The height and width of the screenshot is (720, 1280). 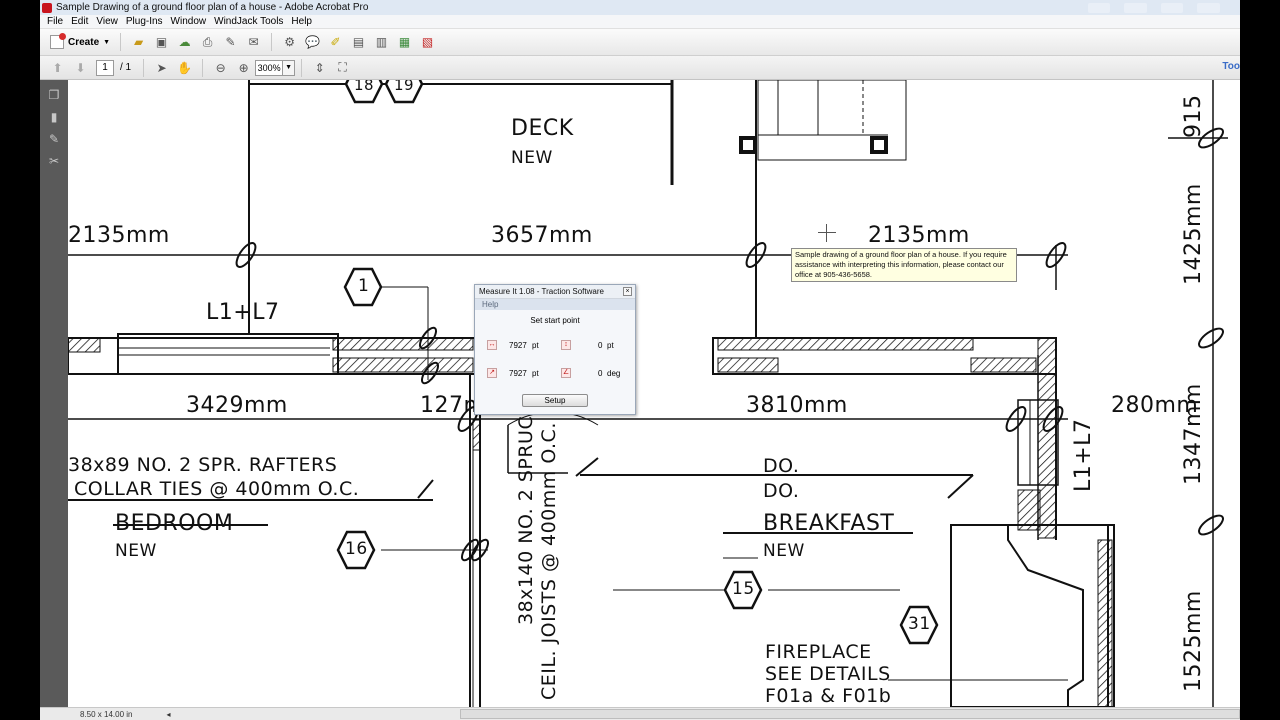 I want to click on close-icon: ×, so click(x=627, y=291).